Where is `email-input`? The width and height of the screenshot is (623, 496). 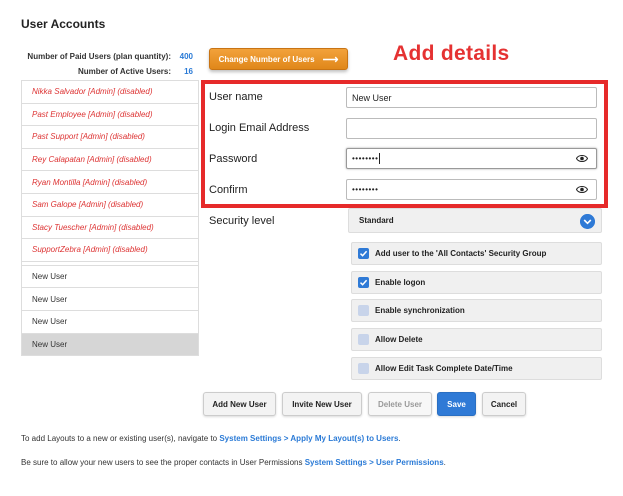 email-input is located at coordinates (471, 128).